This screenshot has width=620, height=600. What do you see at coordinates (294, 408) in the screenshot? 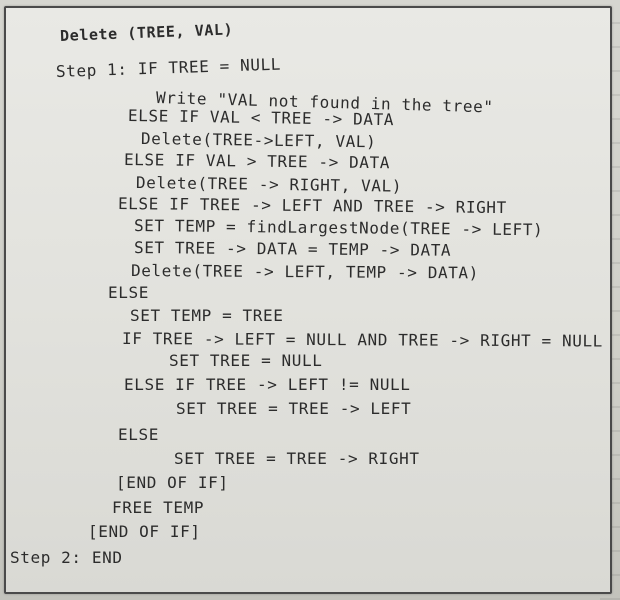
I see `code-line-set-tree-left: SET TREE = TREE -> LEFT` at bounding box center [294, 408].